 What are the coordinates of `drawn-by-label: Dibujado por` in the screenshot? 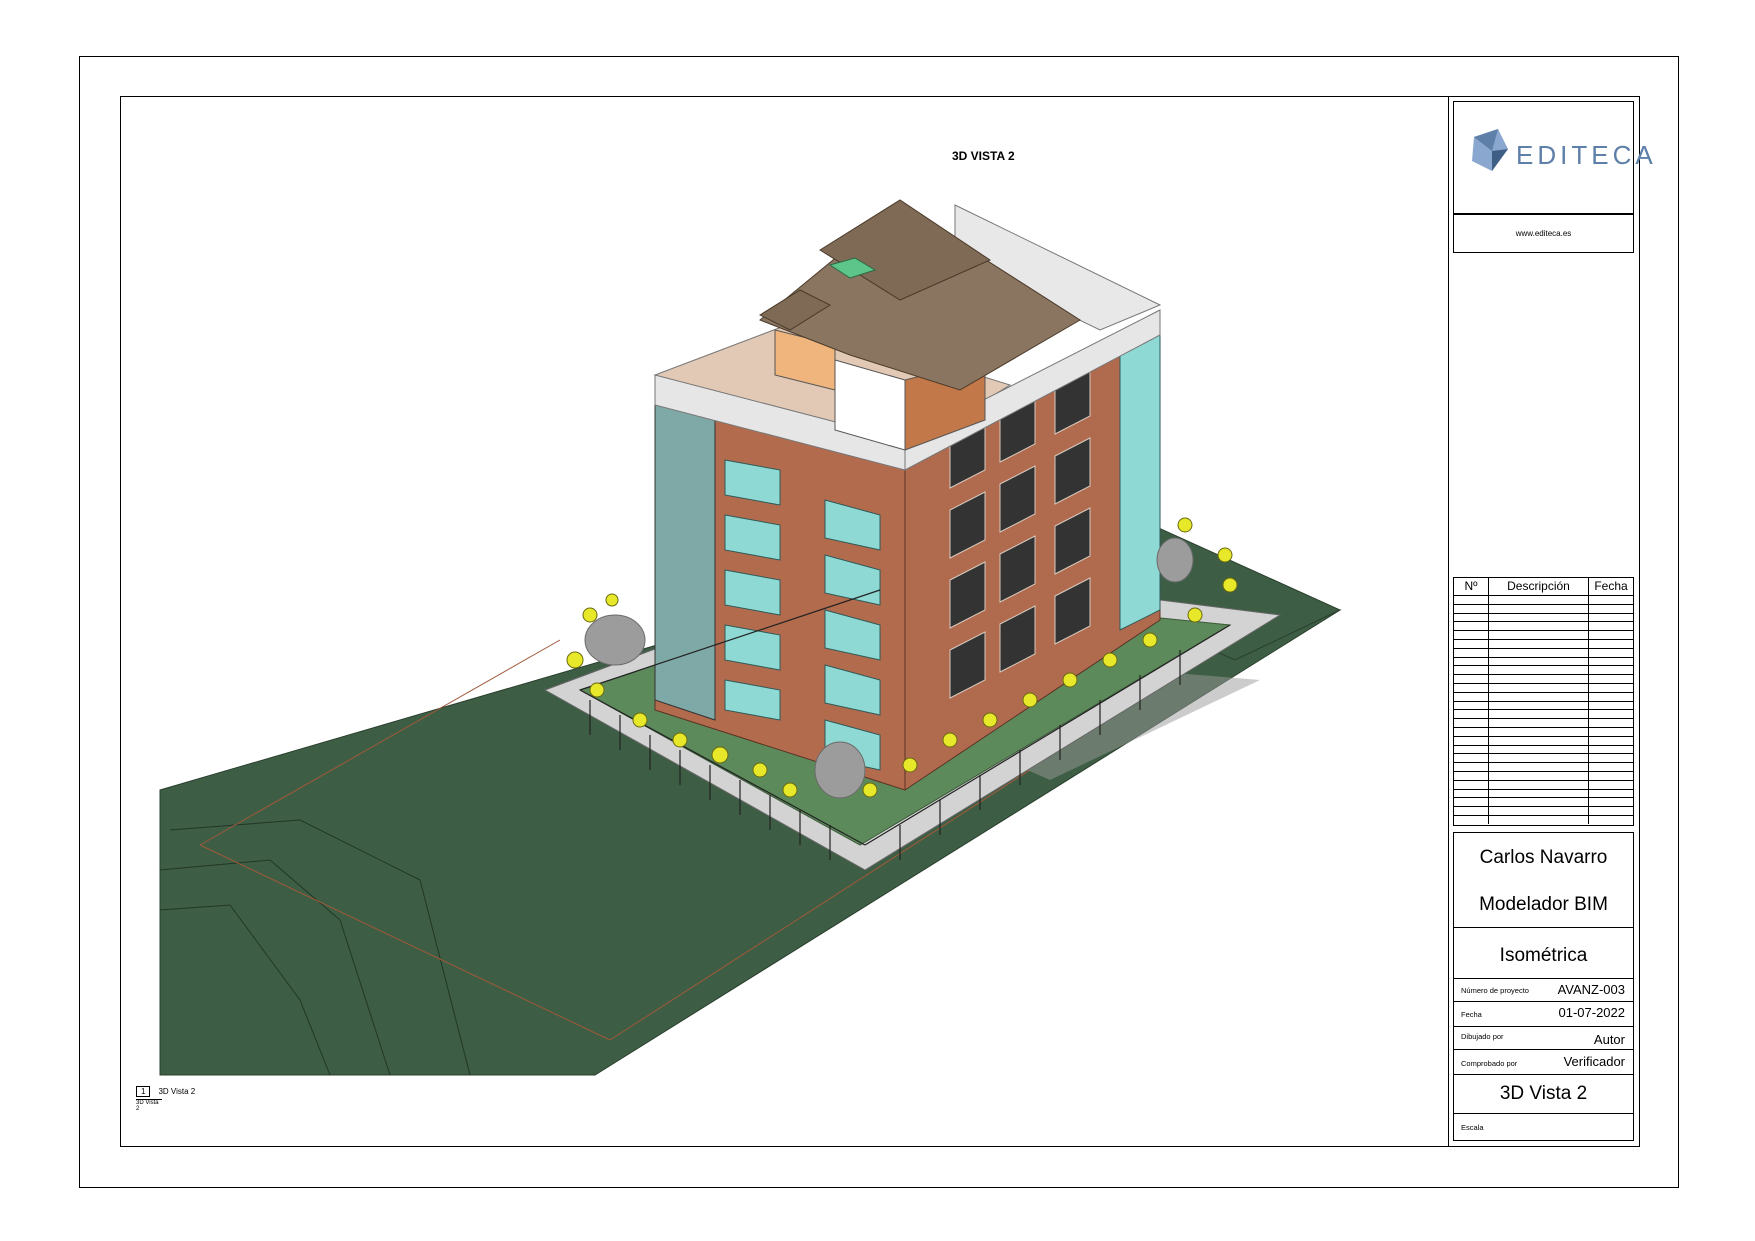 It's located at (1482, 1036).